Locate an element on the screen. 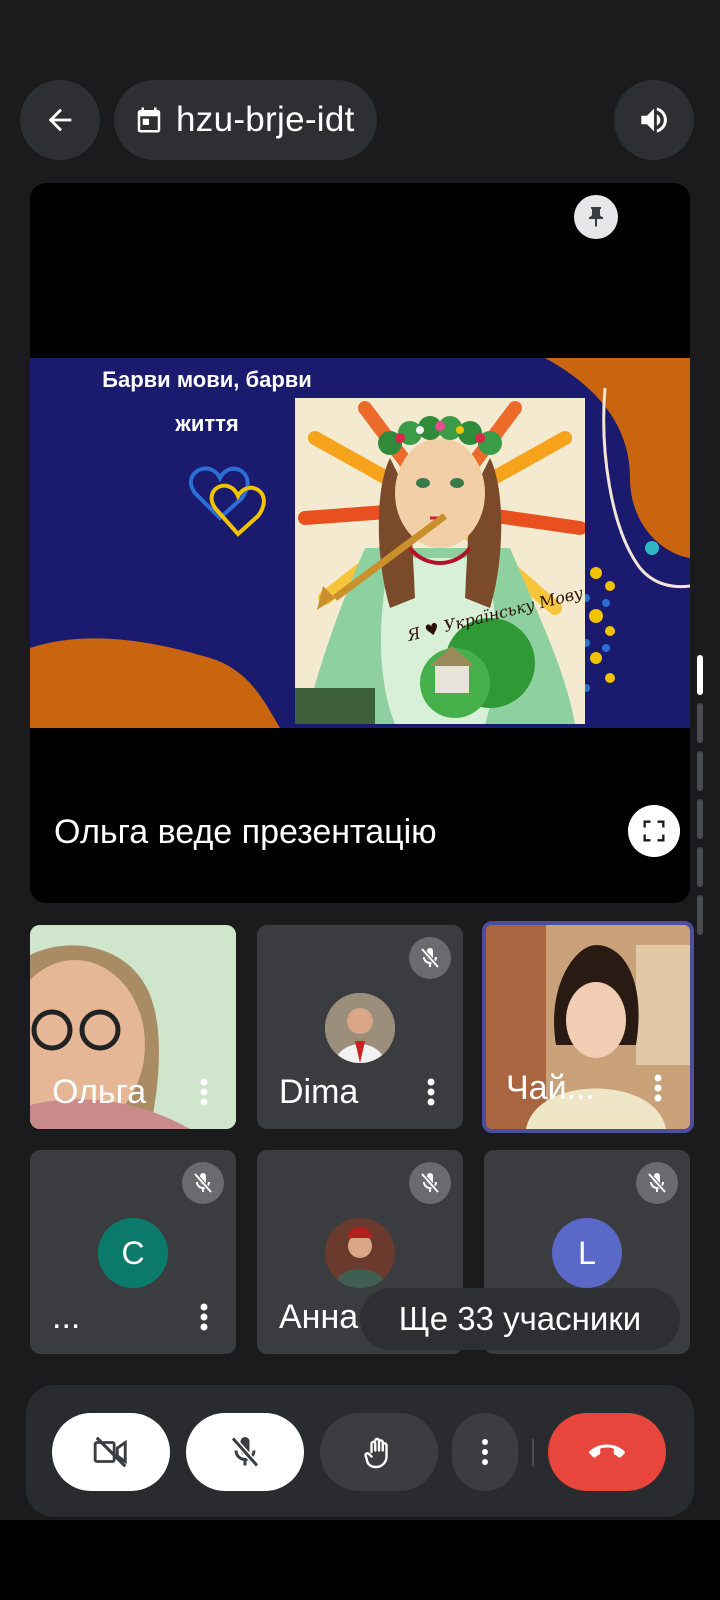 Image resolution: width=720 pixels, height=1600 pixels. leave-call-button is located at coordinates (607, 1452).